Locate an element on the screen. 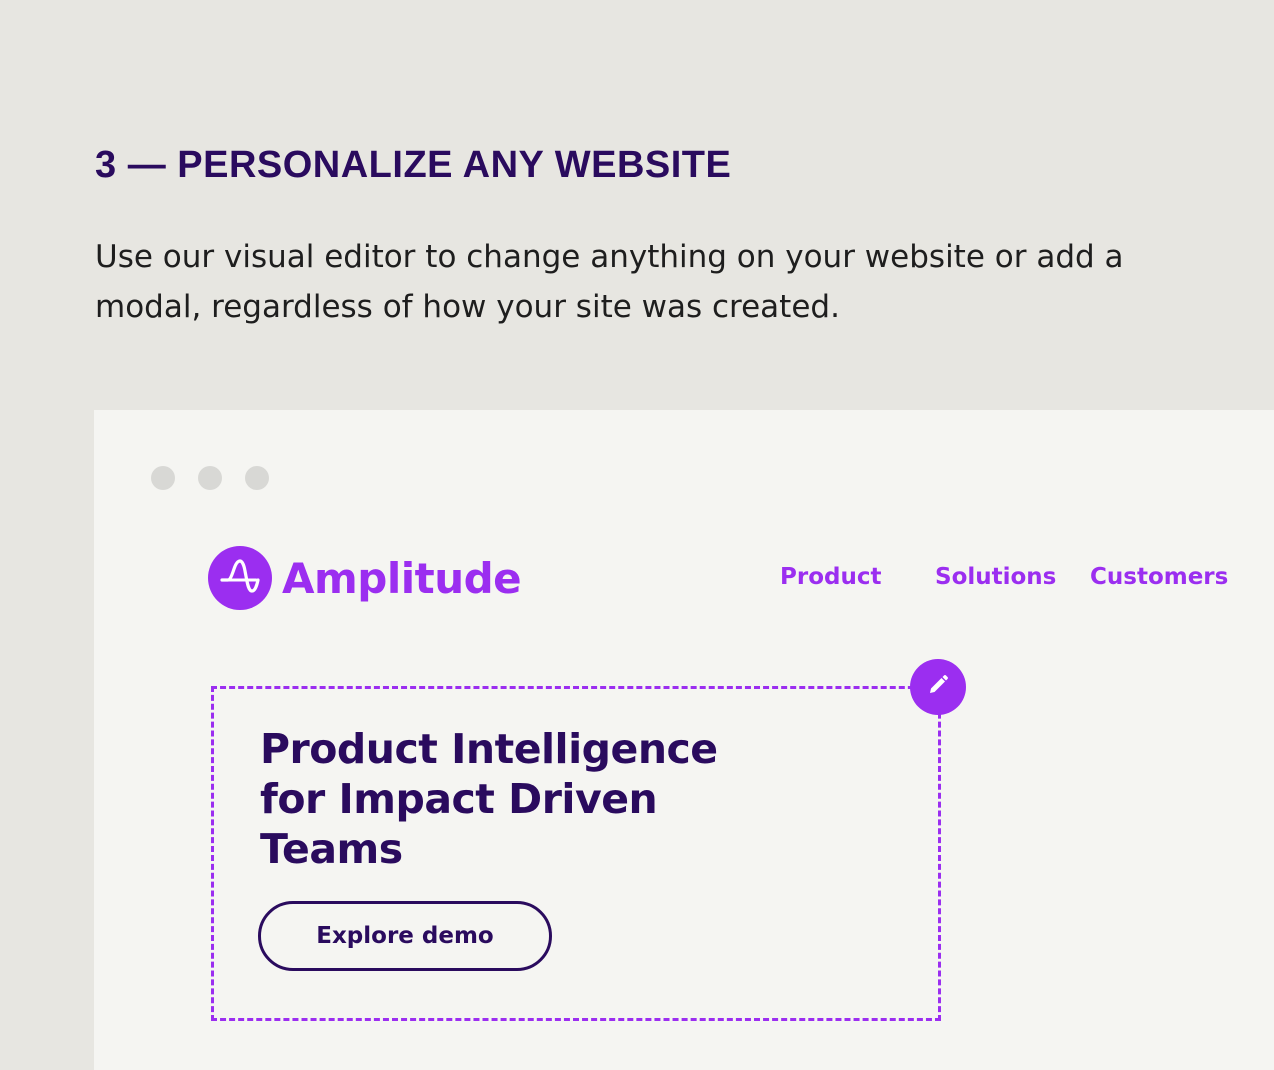 This screenshot has width=1274, height=1070. mockup-nav: Product Solutions Customers is located at coordinates (1004, 577).